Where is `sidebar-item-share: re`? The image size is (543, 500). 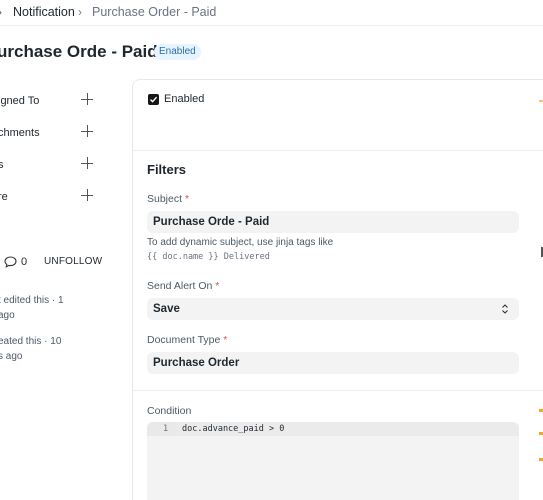 sidebar-item-share: re is located at coordinates (50, 198).